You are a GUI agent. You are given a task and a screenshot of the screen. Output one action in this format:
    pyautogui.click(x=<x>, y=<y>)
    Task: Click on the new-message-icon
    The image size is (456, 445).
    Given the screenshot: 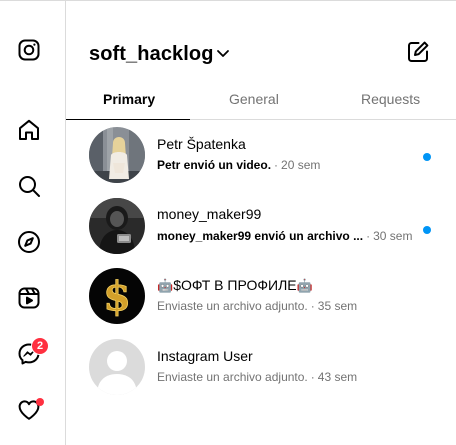 What is the action you would take?
    pyautogui.click(x=418, y=52)
    